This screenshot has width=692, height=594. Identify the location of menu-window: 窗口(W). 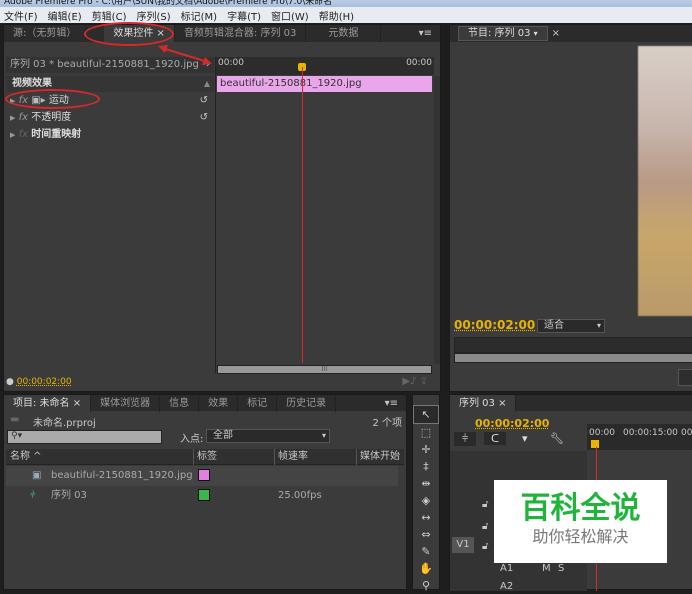
(290, 15).